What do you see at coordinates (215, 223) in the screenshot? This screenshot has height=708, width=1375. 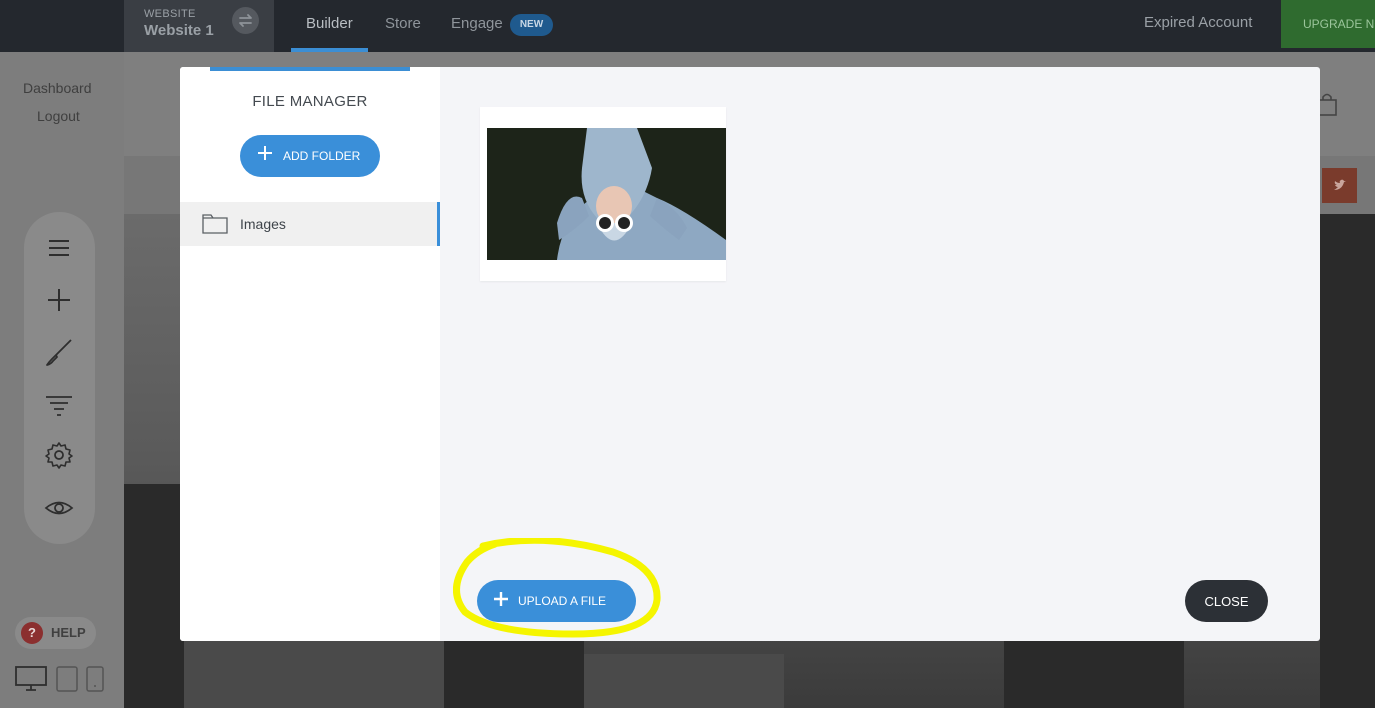 I see `folder-icon` at bounding box center [215, 223].